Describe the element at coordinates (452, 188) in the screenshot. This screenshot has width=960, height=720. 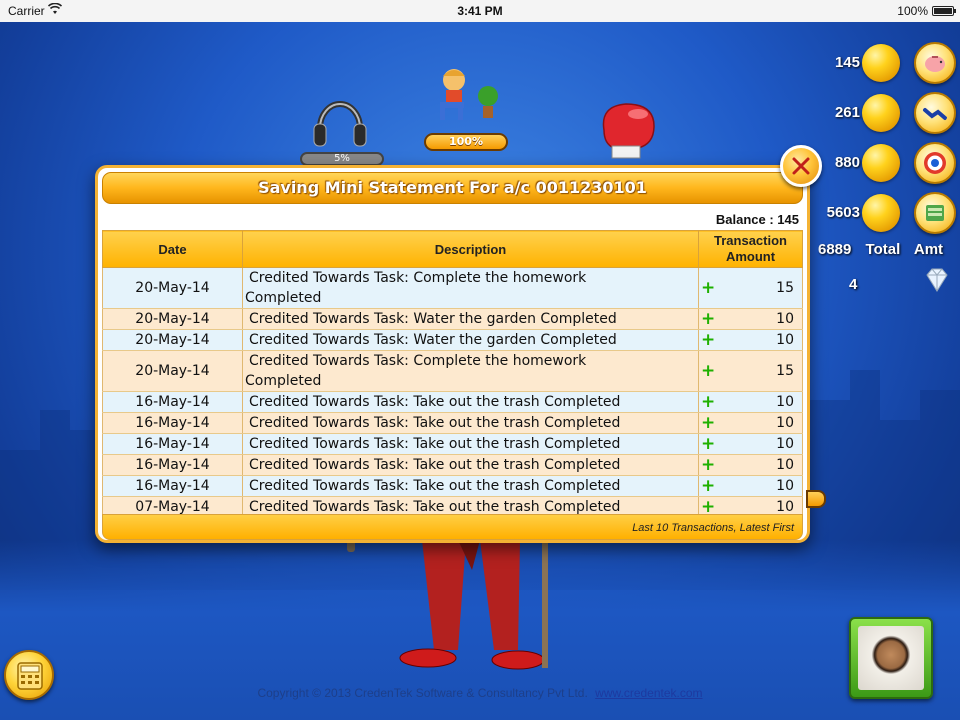
I see `dialog-title: Saving Mini Statement For a/c 0011230101` at that location.